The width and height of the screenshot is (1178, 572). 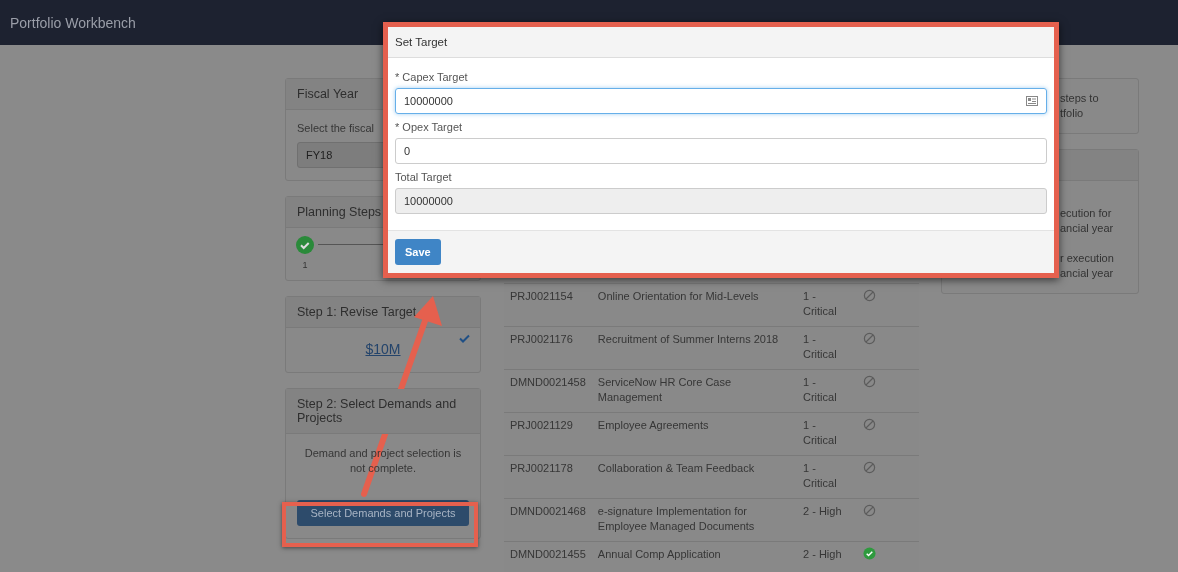 What do you see at coordinates (418, 252) in the screenshot?
I see `save-button: Save` at bounding box center [418, 252].